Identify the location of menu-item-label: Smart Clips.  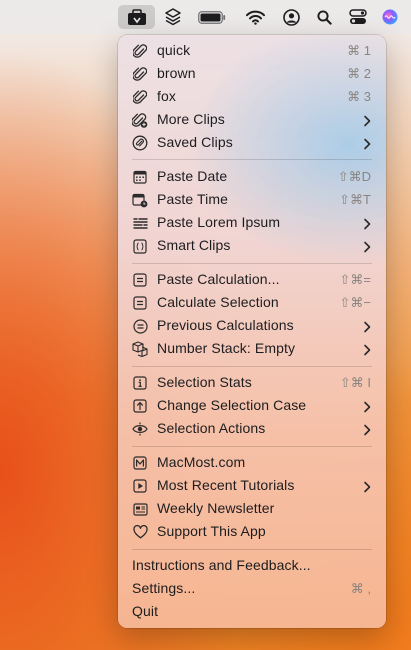
(194, 245).